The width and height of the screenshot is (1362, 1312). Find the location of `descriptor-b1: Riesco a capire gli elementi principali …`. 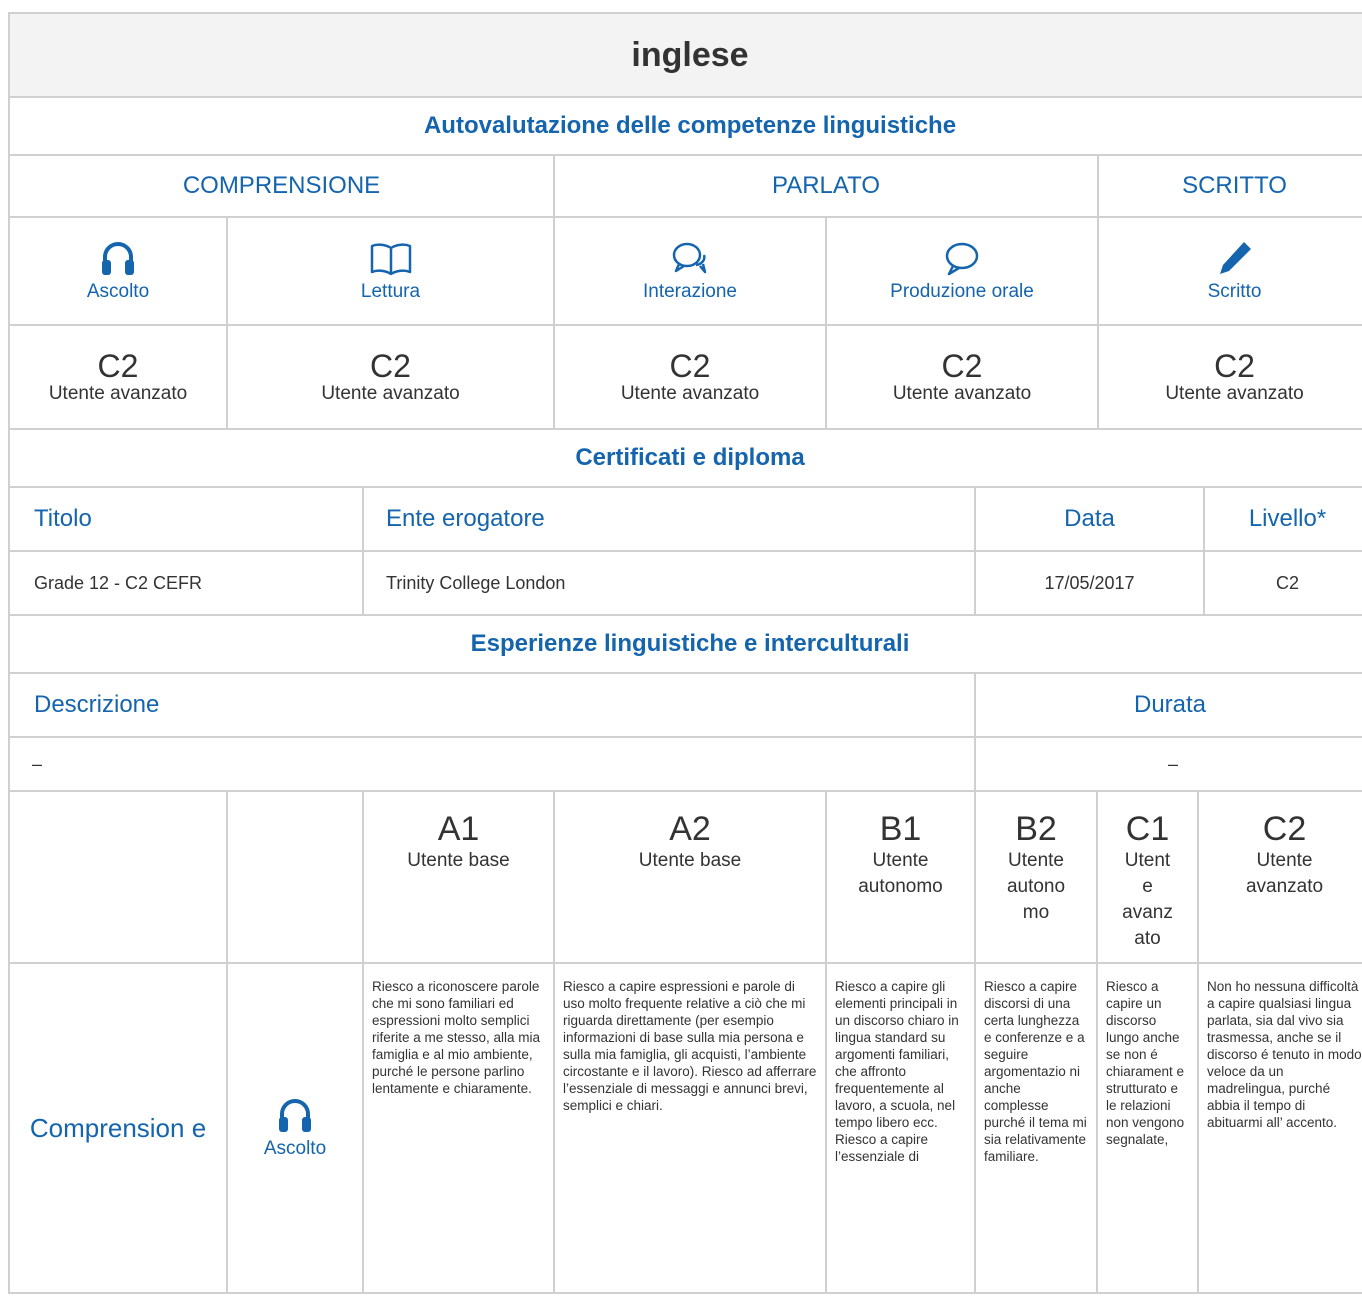

descriptor-b1: Riesco a capire gli elementi principali … is located at coordinates (900, 1128).